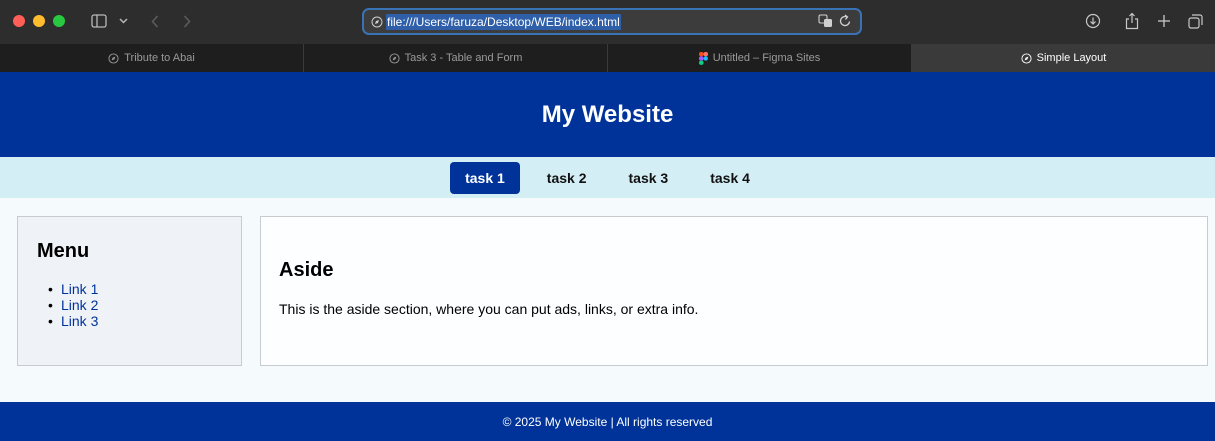  I want to click on site-footer: © 2025 My Website | All rights reserved, so click(607, 421).